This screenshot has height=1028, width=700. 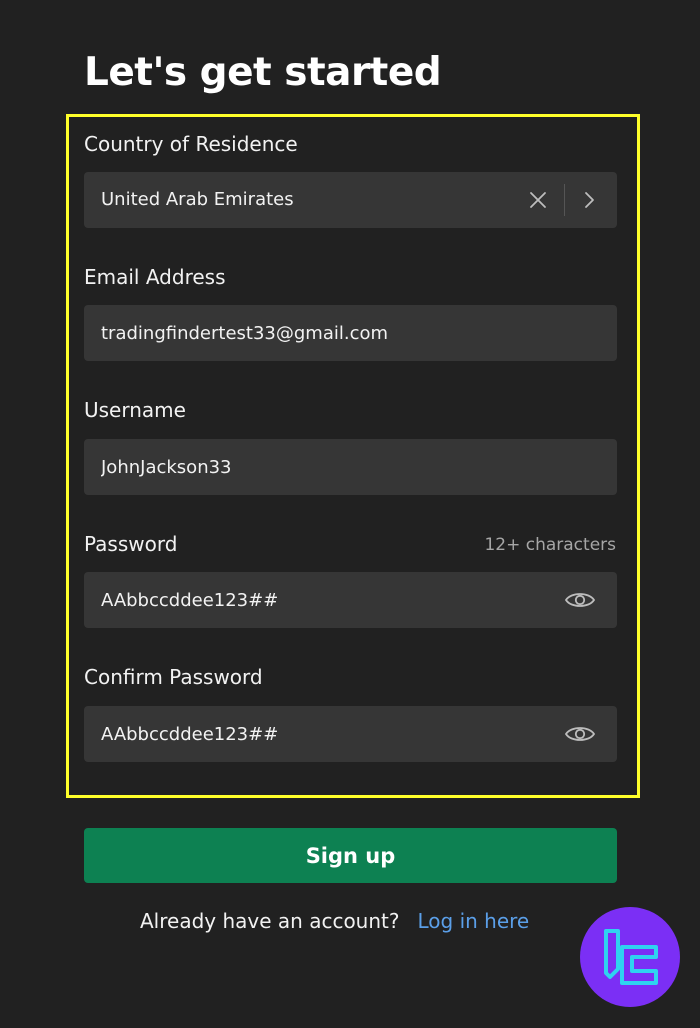 I want to click on chevron-right-icon, so click(x=589, y=200).